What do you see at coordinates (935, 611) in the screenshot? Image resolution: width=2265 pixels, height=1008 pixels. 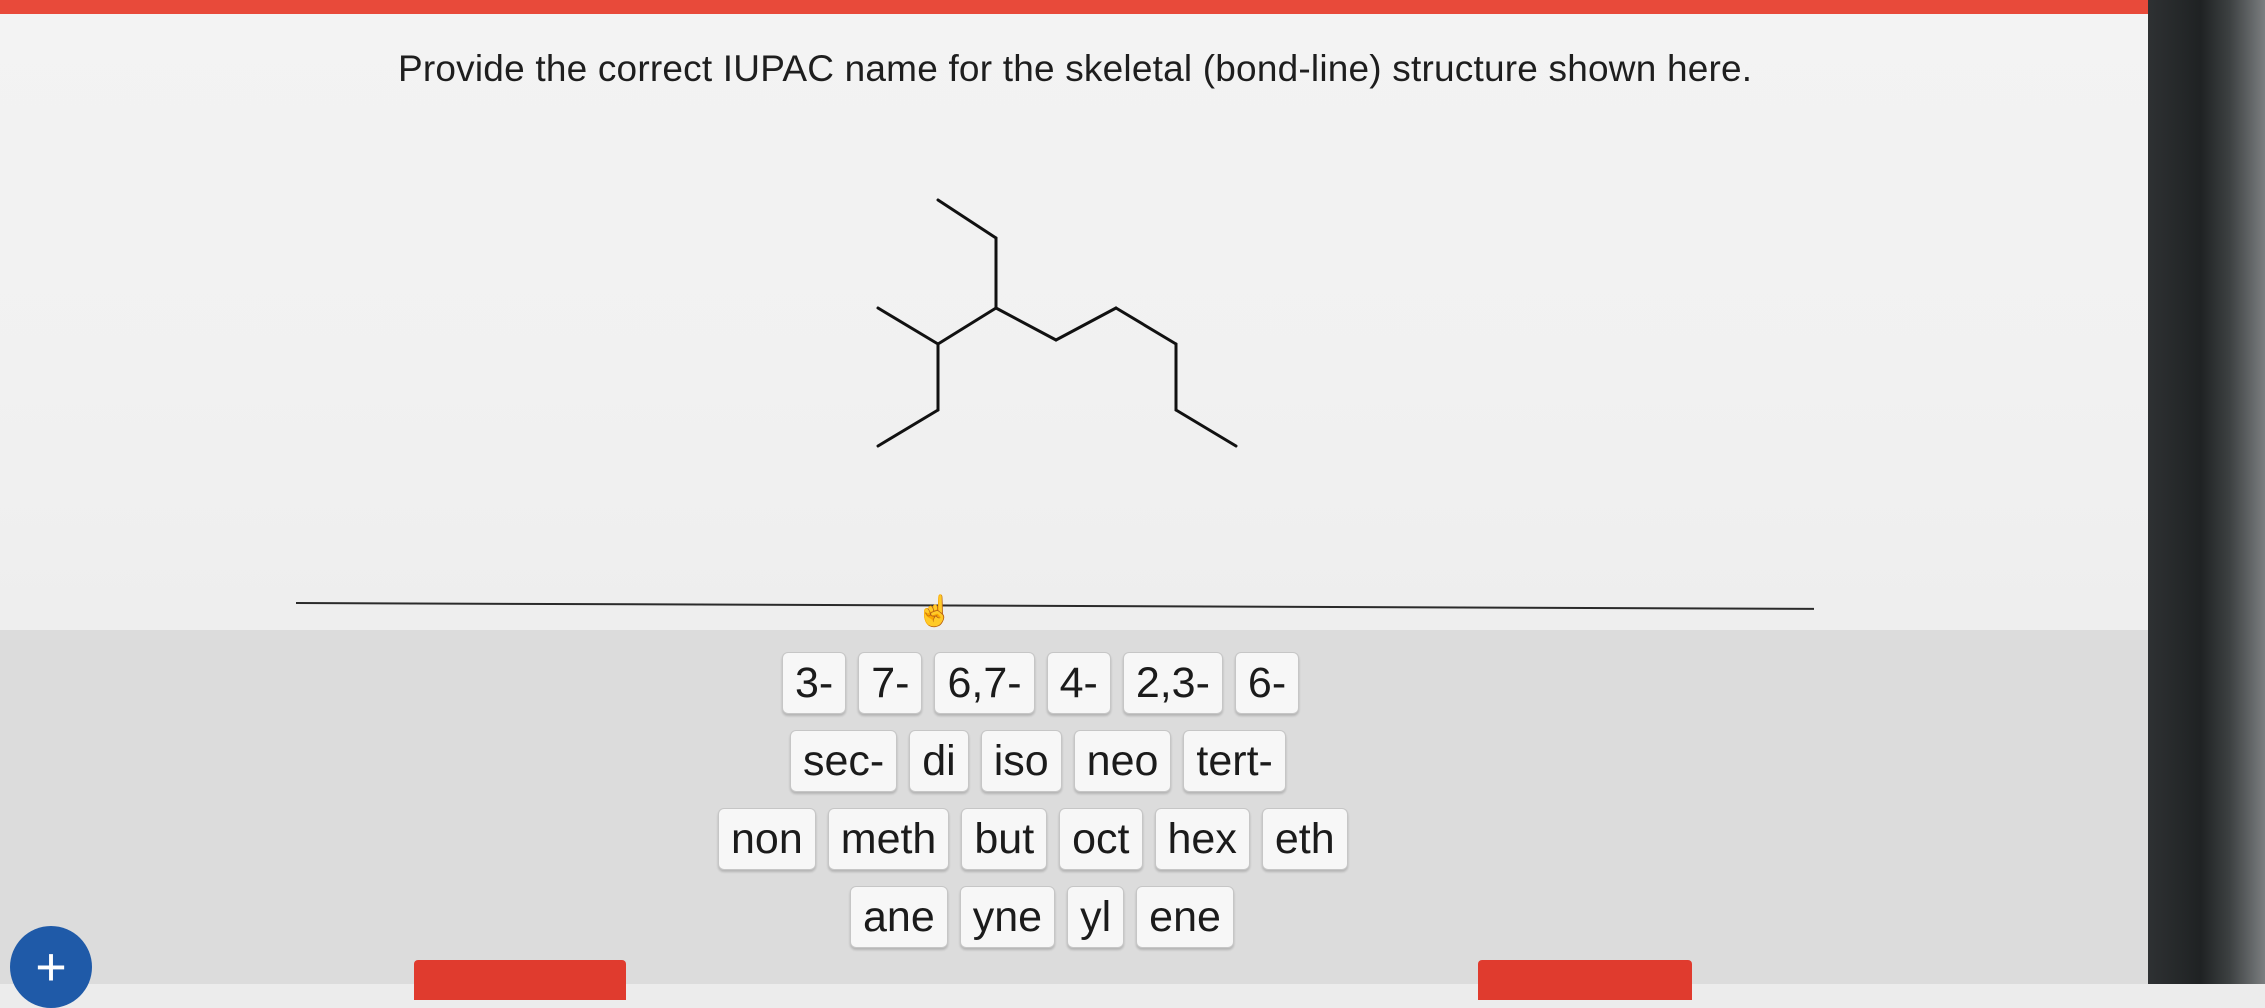 I see `hand-cursor-icon: ☝` at bounding box center [935, 611].